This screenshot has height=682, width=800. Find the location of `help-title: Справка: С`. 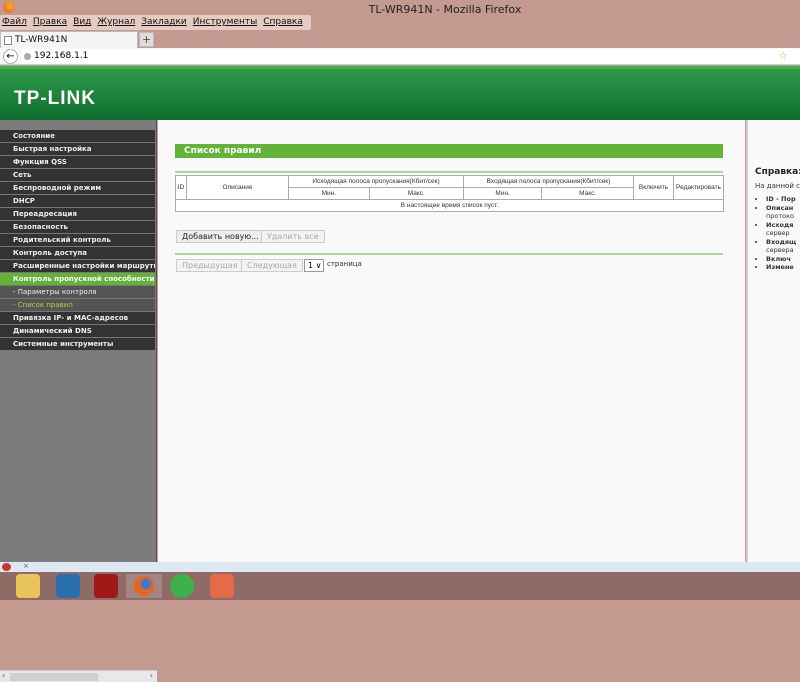

help-title: Справка: С is located at coordinates (777, 172).